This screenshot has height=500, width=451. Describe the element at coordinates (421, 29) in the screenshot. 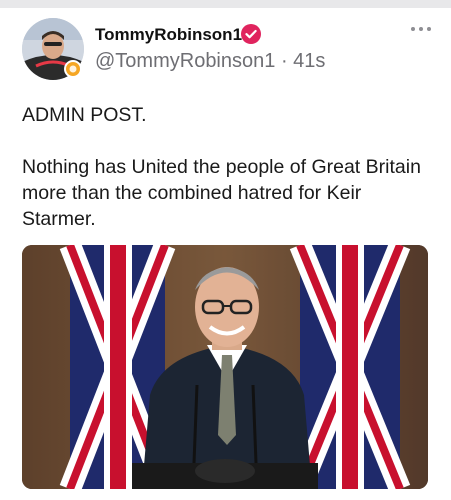

I see `more-options-icon` at that location.